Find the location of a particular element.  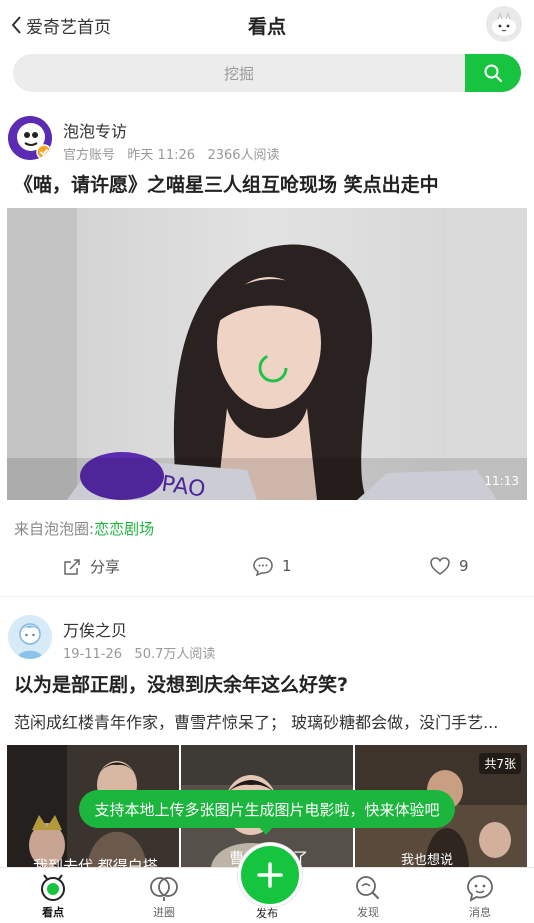

paopao-mascot-icon is located at coordinates (30, 138).